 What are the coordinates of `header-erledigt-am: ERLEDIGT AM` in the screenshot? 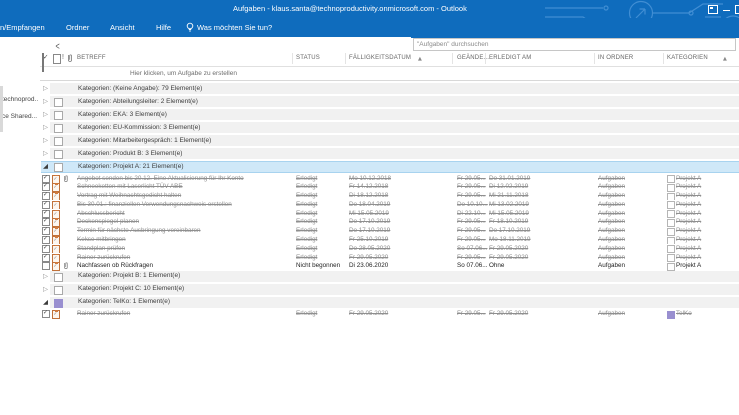 It's located at (510, 58).